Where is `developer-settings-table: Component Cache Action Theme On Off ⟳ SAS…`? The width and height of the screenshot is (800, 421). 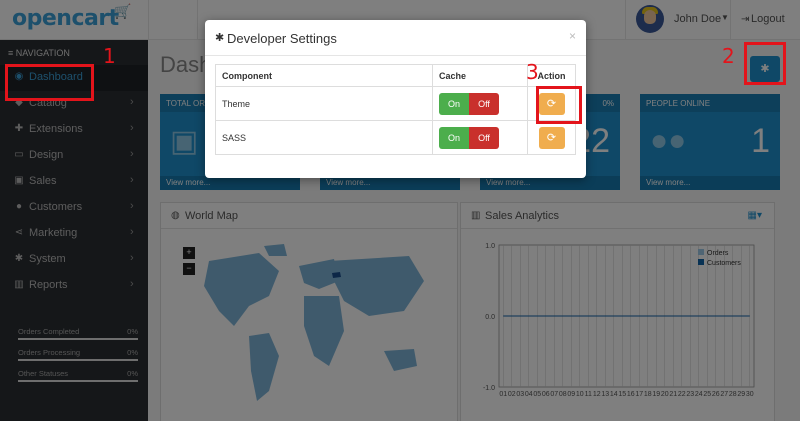
developer-settings-table: Component Cache Action Theme On Off ⟳ SAS… is located at coordinates (395, 109).